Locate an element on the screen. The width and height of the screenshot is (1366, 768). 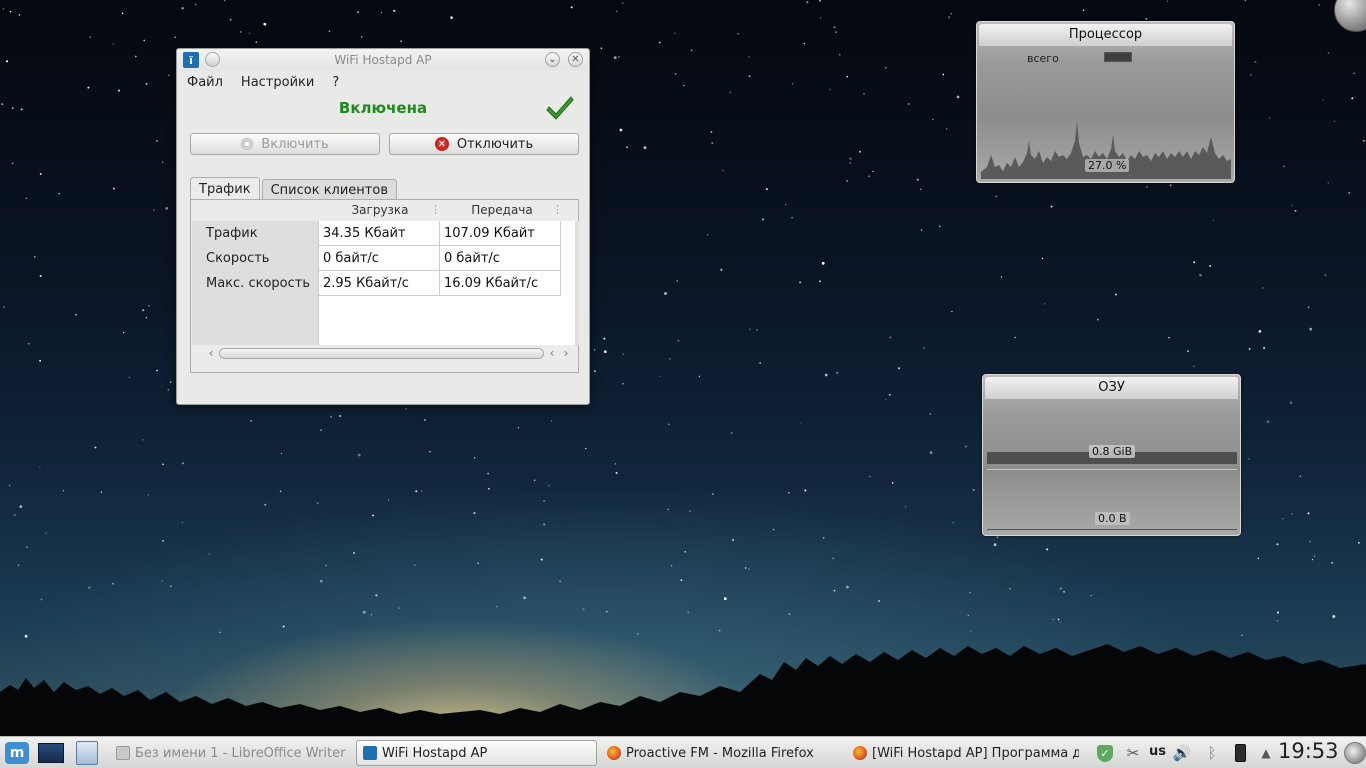
show-desktop-button is located at coordinates (51, 753).